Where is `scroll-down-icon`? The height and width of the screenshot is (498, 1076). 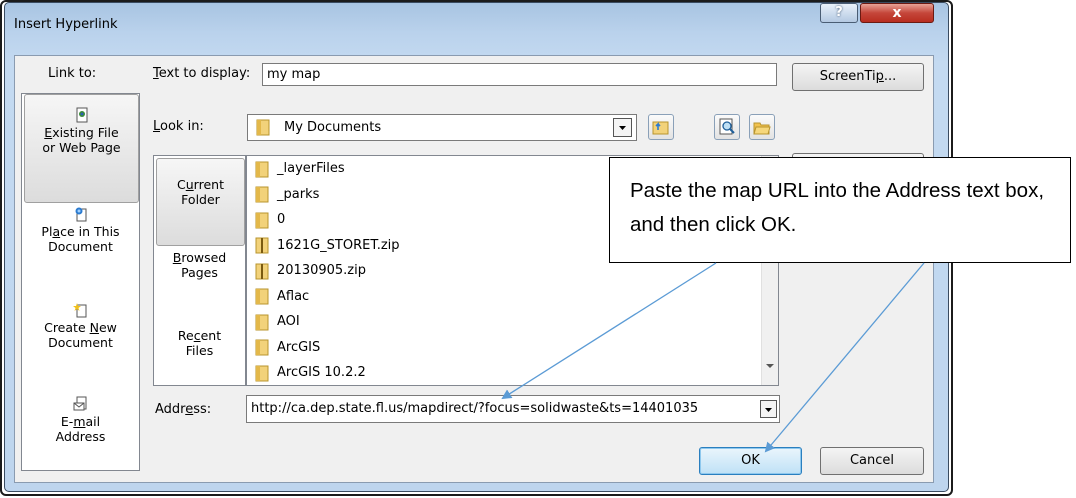
scroll-down-icon is located at coordinates (770, 366).